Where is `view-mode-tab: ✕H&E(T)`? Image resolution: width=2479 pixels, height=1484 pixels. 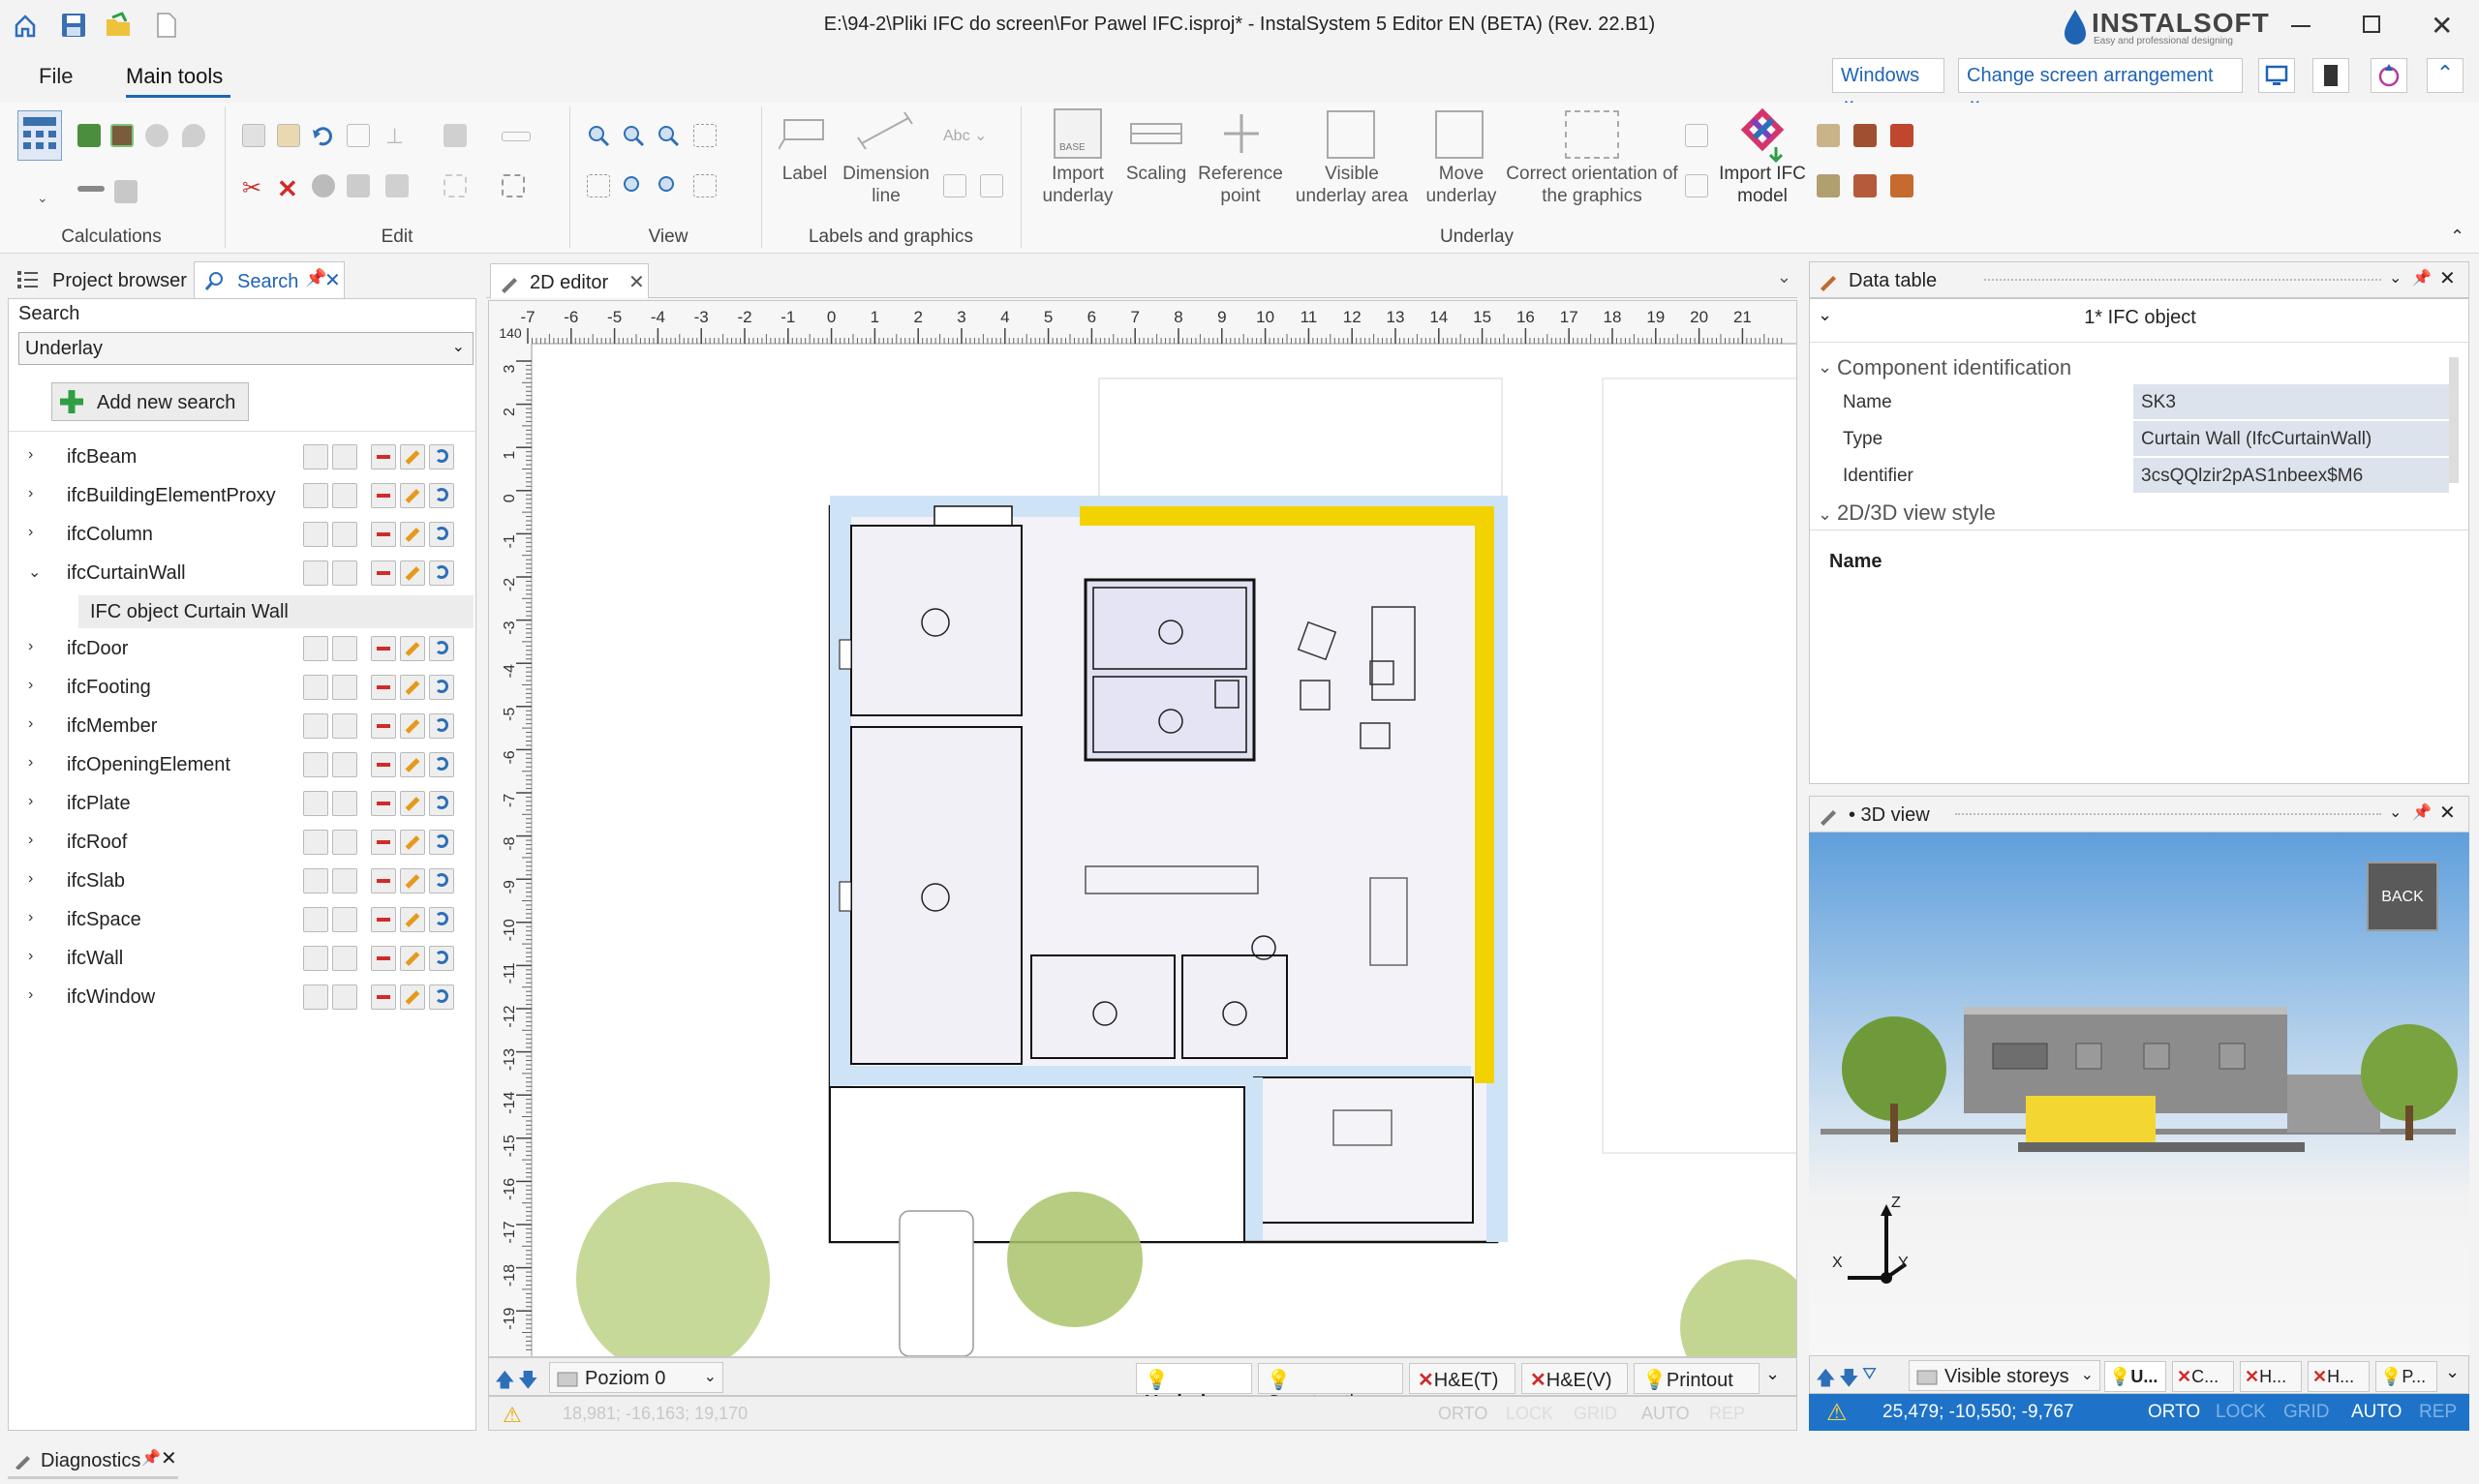
view-mode-tab: ✕H&E(T) is located at coordinates (1462, 1378).